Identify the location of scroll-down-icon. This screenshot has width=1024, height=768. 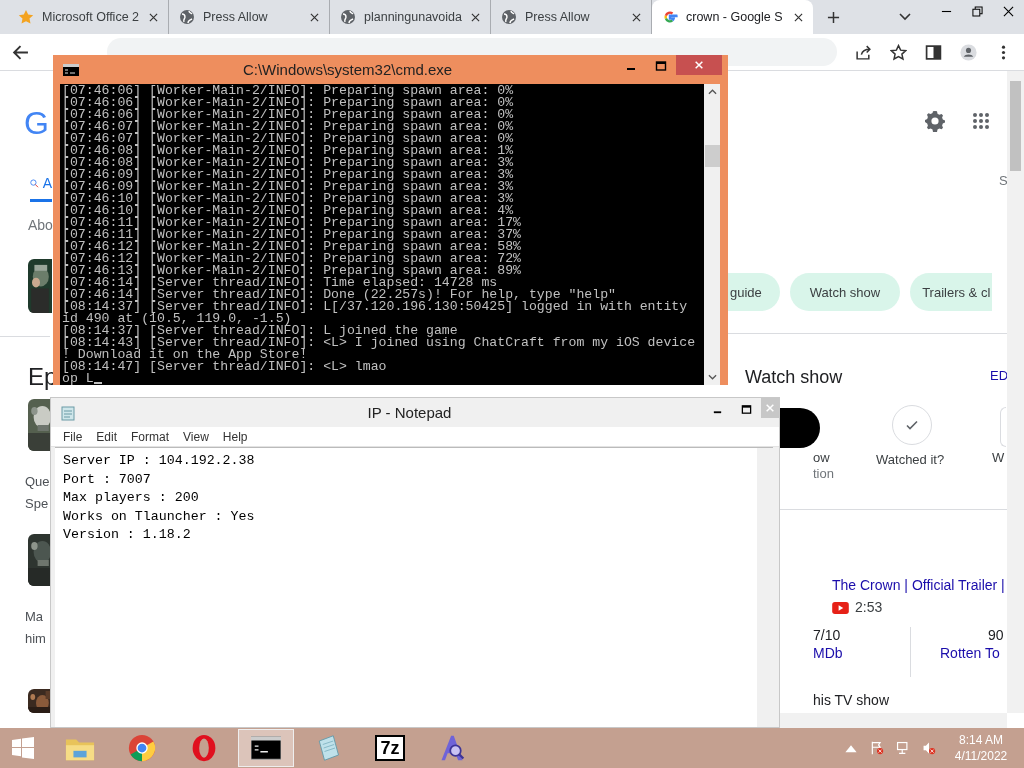
(712, 377).